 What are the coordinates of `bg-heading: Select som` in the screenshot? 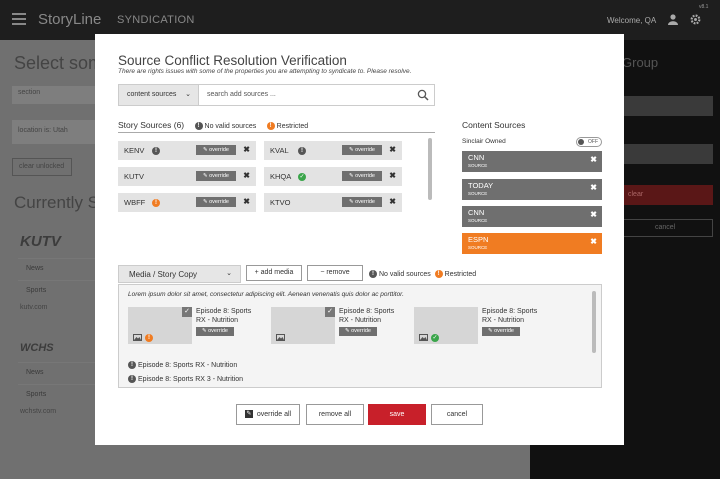 It's located at (59, 63).